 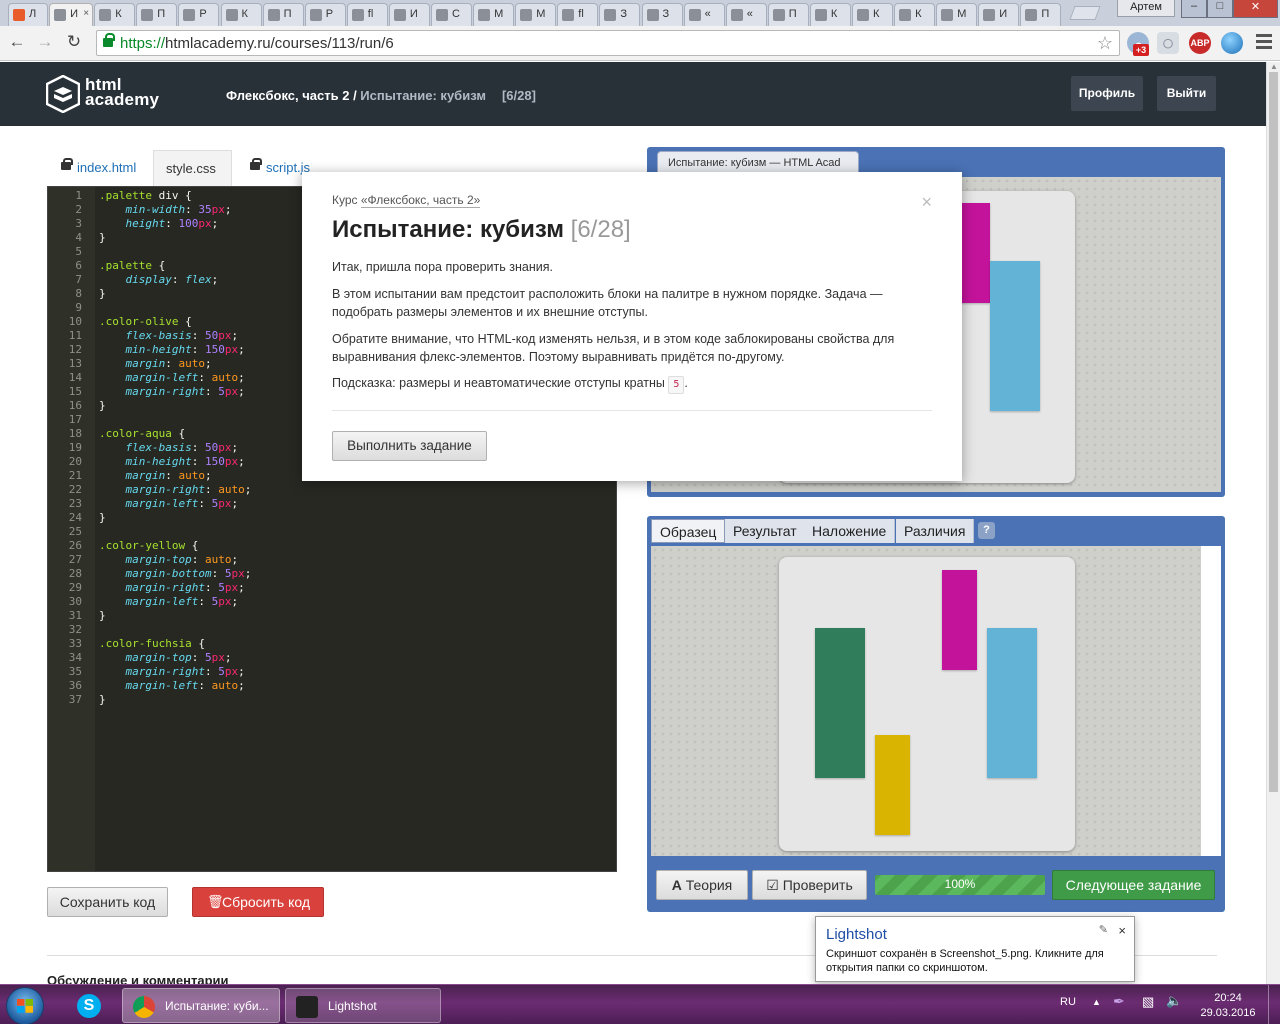 I want to click on scrollbar-thumb, so click(x=1273, y=432).